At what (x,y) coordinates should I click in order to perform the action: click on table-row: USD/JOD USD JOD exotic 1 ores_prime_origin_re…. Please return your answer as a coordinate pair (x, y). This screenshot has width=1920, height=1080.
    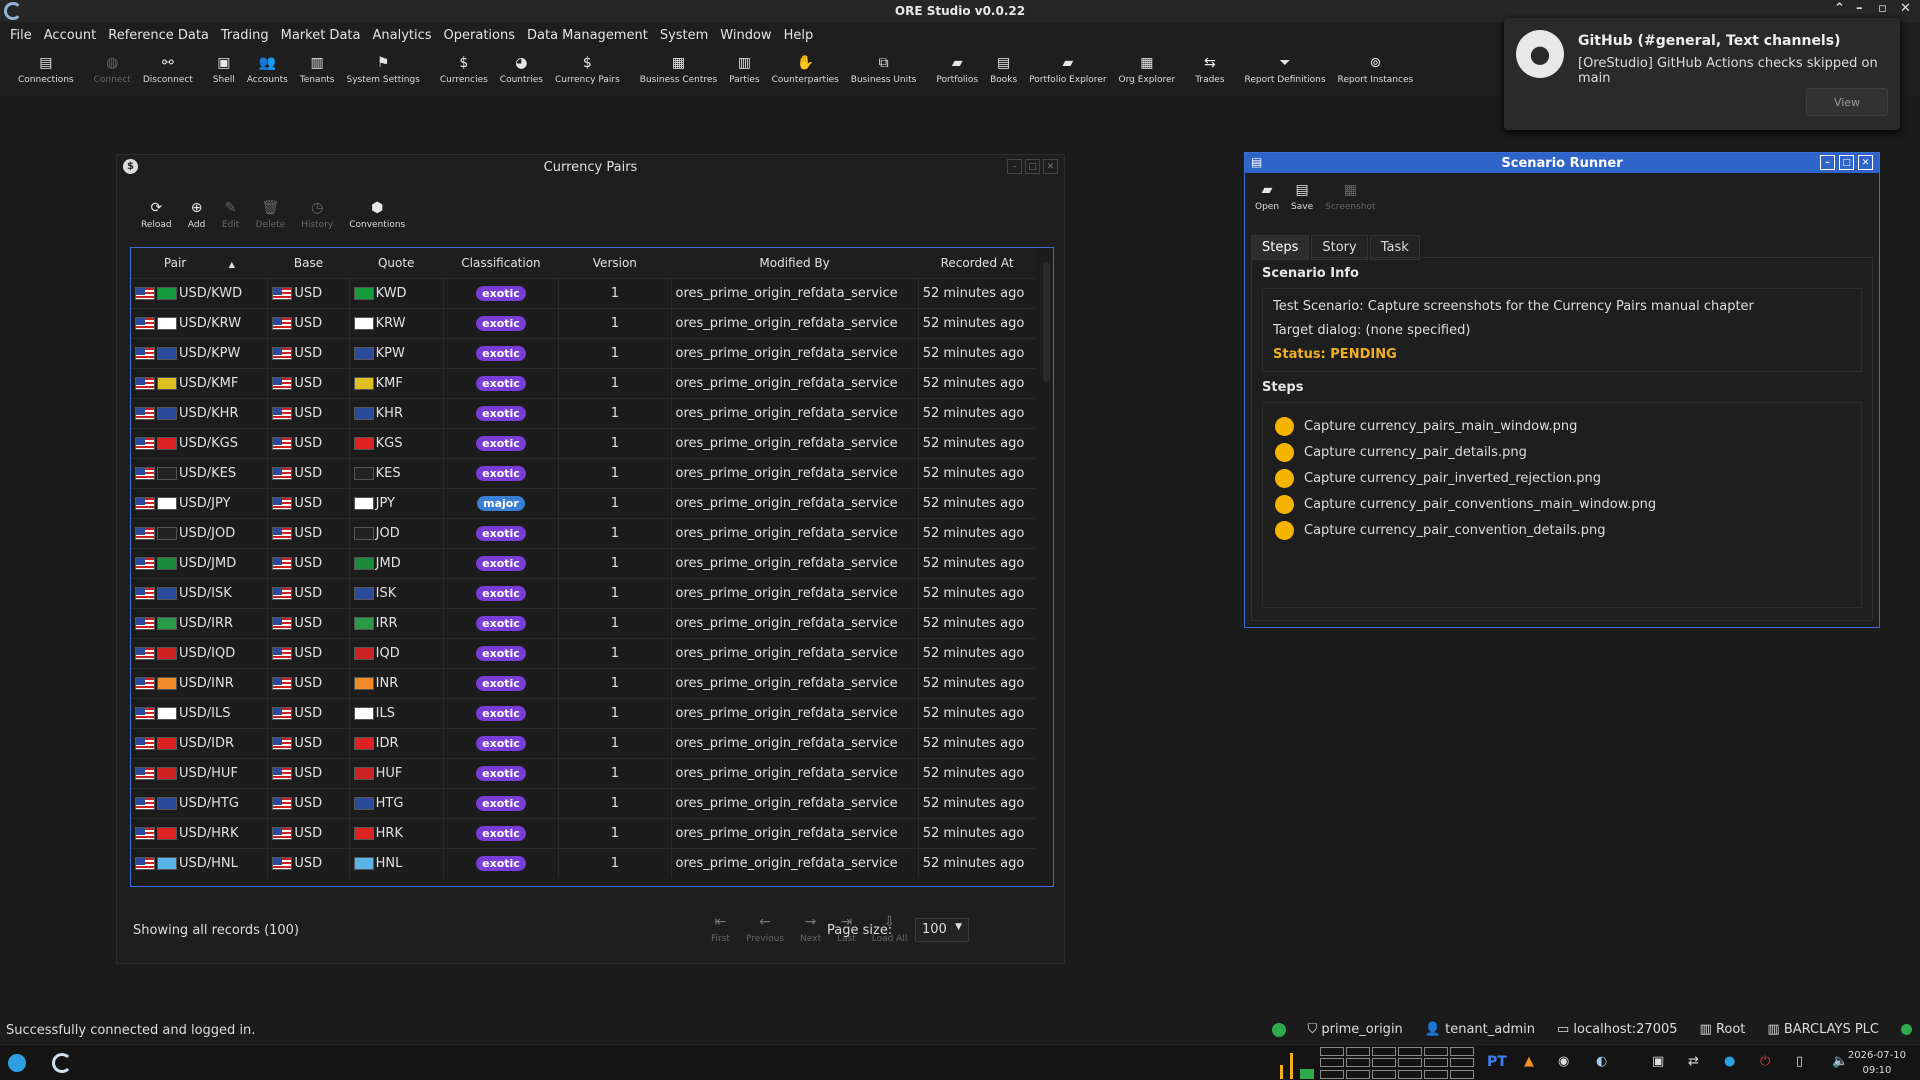
    Looking at the image, I should click on (583, 532).